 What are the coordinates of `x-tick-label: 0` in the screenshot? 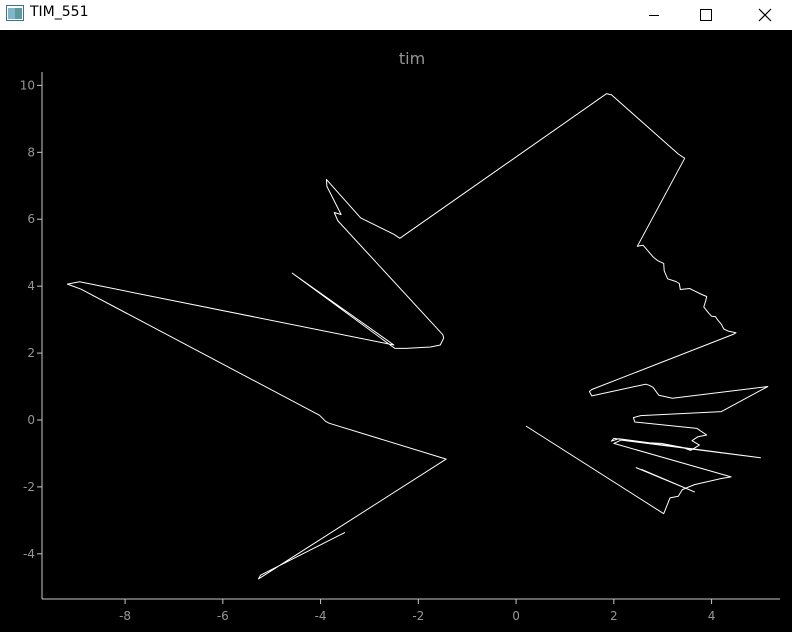 It's located at (516, 616).